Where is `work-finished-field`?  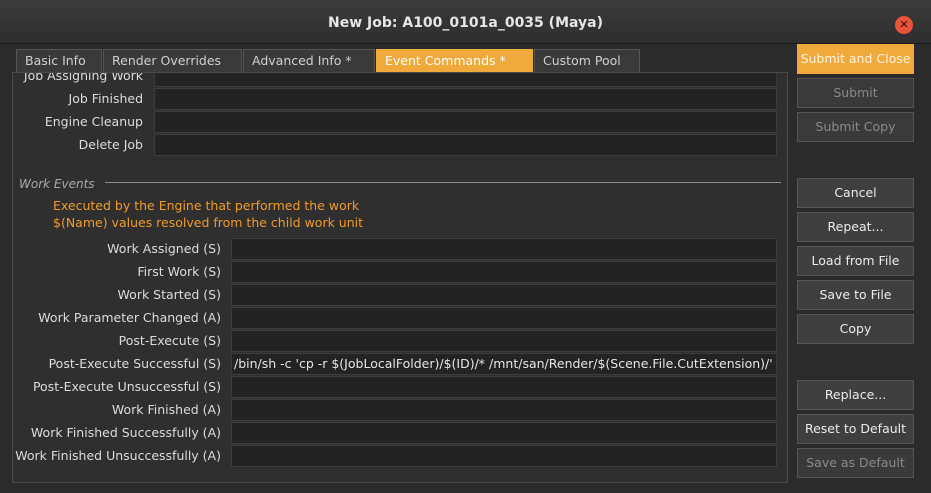 work-finished-field is located at coordinates (504, 410).